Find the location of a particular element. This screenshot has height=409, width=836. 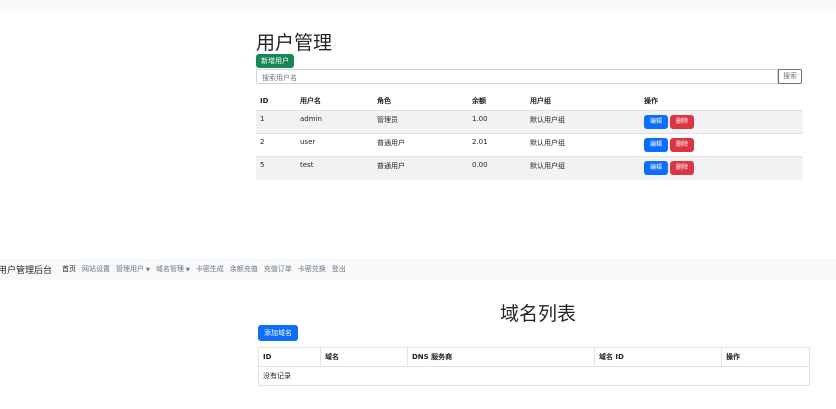

table-row: 没有记录 is located at coordinates (534, 376).